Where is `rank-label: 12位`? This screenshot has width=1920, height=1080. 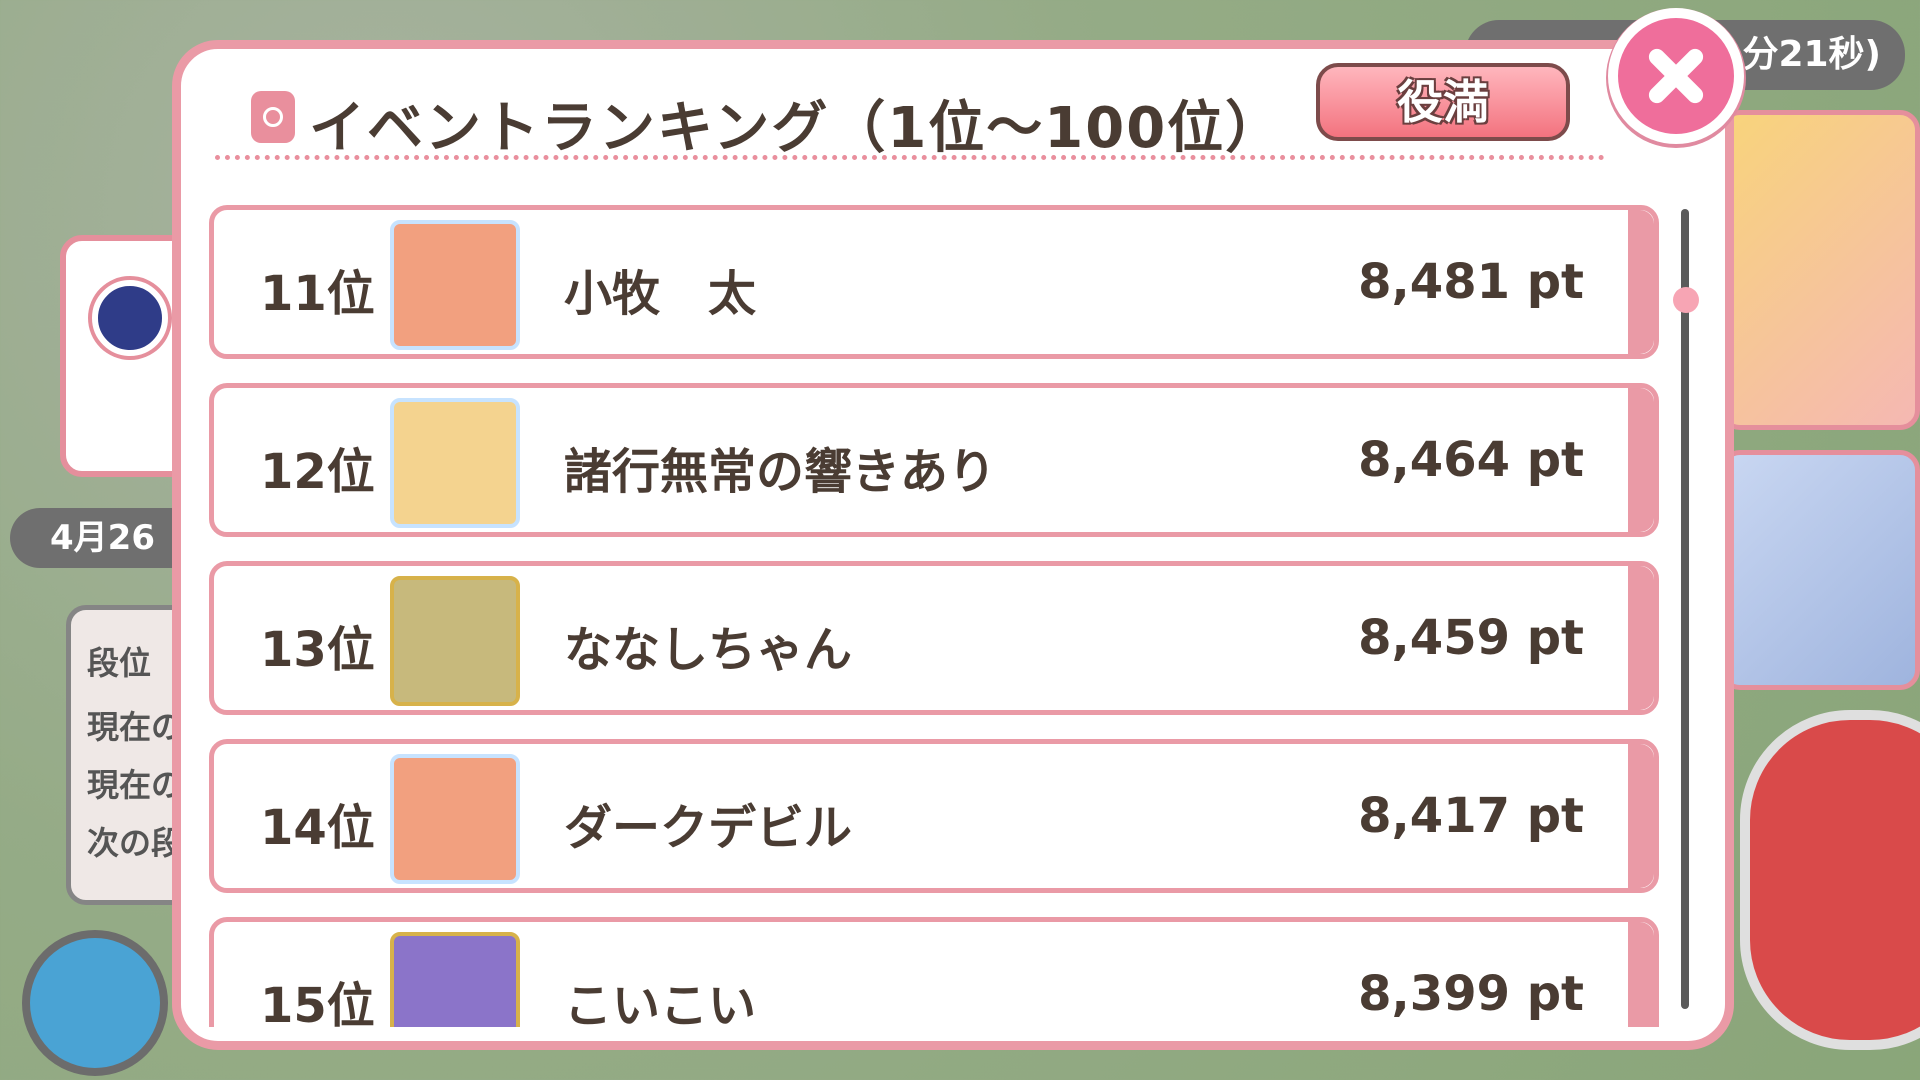
rank-label: 12位 is located at coordinates (317, 472).